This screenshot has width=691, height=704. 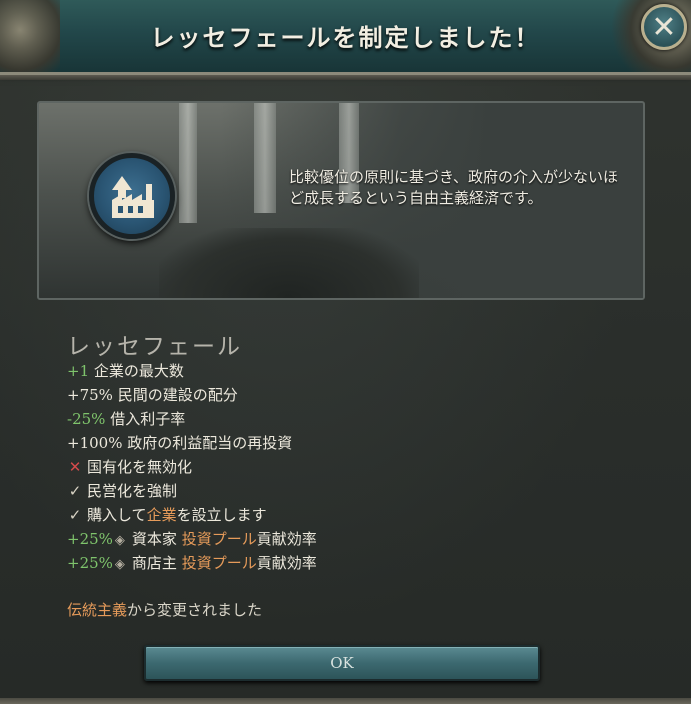 What do you see at coordinates (138, 371) in the screenshot?
I see `effect-label: 企業の最大数` at bounding box center [138, 371].